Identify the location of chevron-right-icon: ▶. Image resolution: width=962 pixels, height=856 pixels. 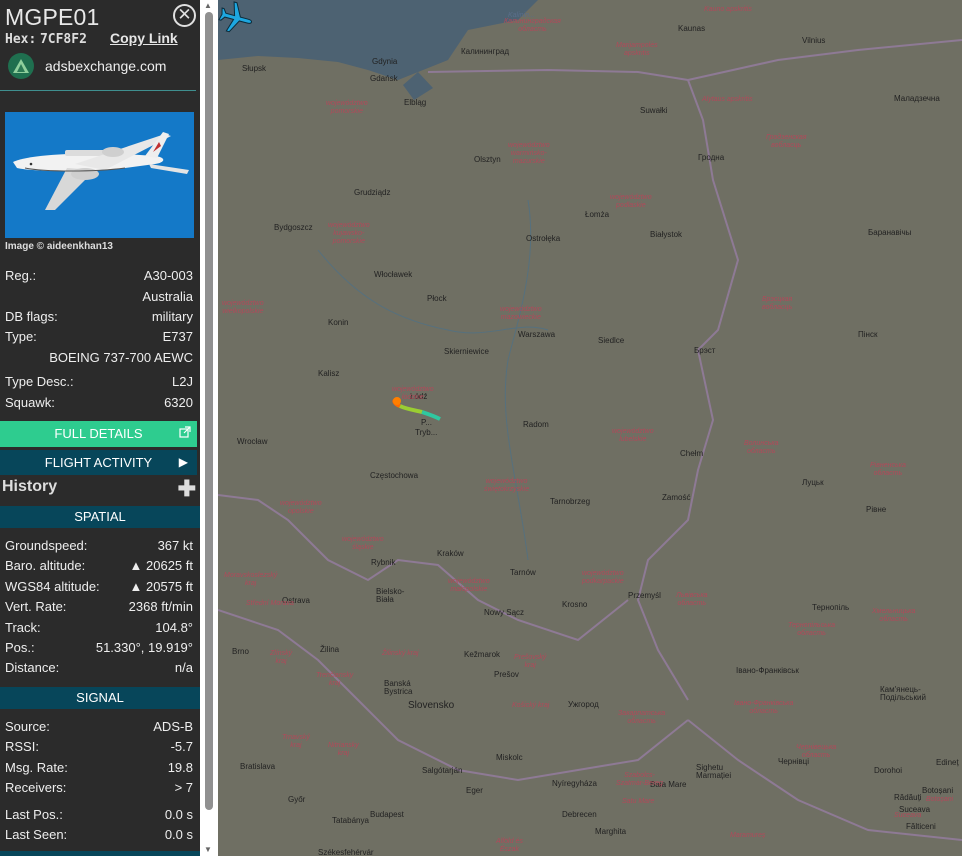
(183, 462).